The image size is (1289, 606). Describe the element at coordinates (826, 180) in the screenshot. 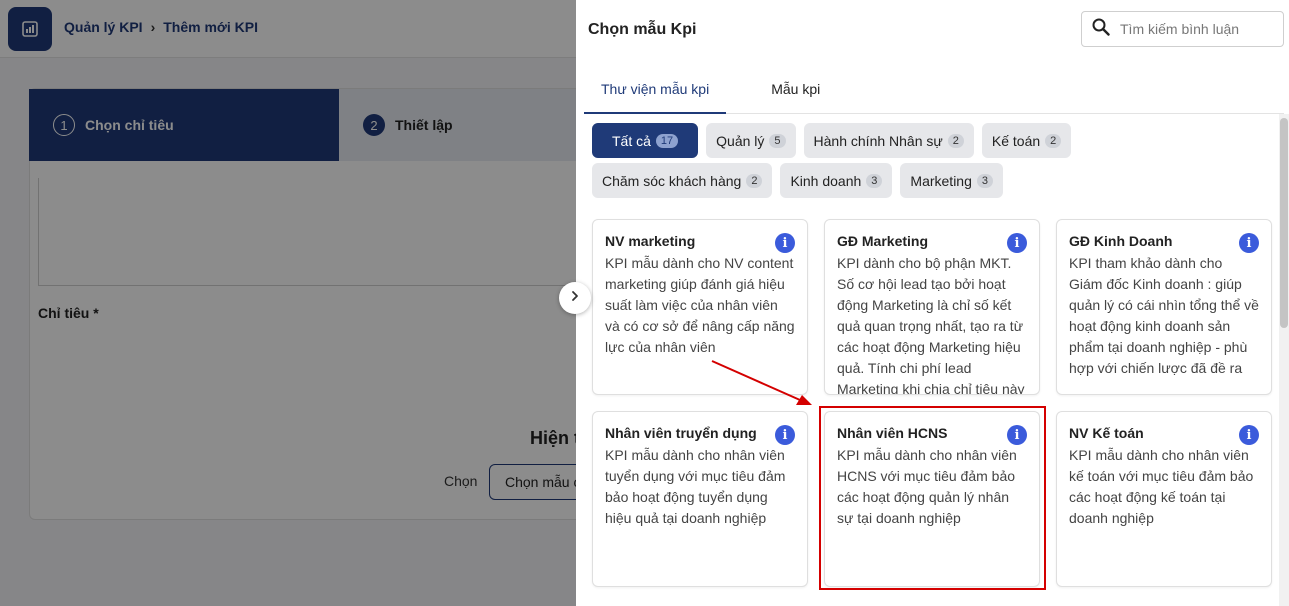

I see `chip-label: Kinh doanh` at that location.